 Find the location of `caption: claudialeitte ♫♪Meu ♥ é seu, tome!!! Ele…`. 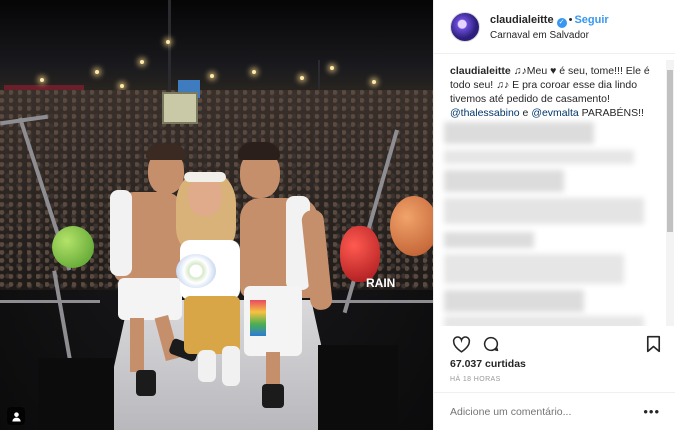

caption: claudialeitte ♫♪Meu ♥ é seu, tome!!! Ele… is located at coordinates (552, 92).